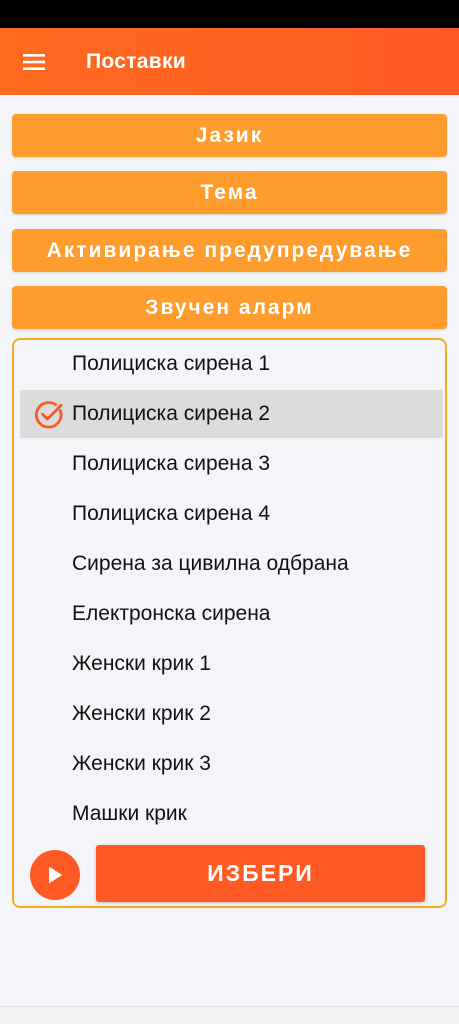 The height and width of the screenshot is (1024, 459). Describe the element at coordinates (260, 873) in the screenshot. I see `select-button: ИЗБЕРИ` at that location.